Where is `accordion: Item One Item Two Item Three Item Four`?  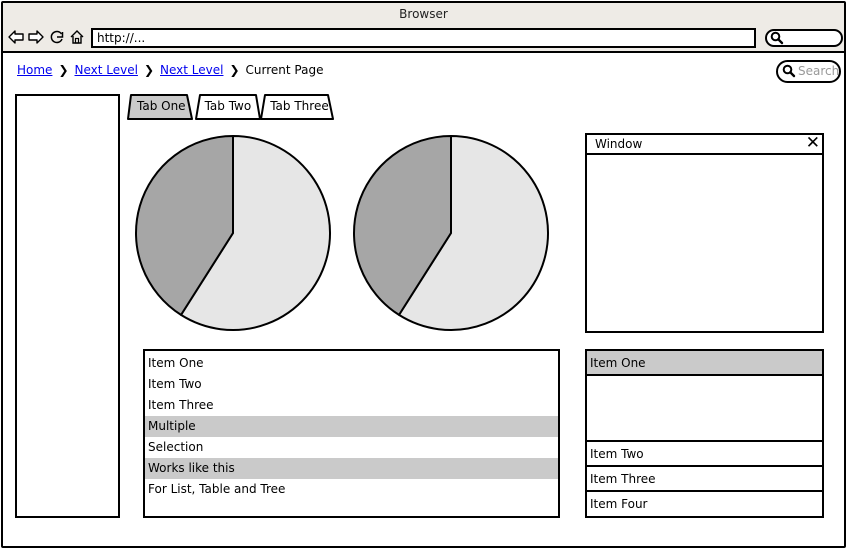
accordion: Item One Item Two Item Three Item Four is located at coordinates (704, 433).